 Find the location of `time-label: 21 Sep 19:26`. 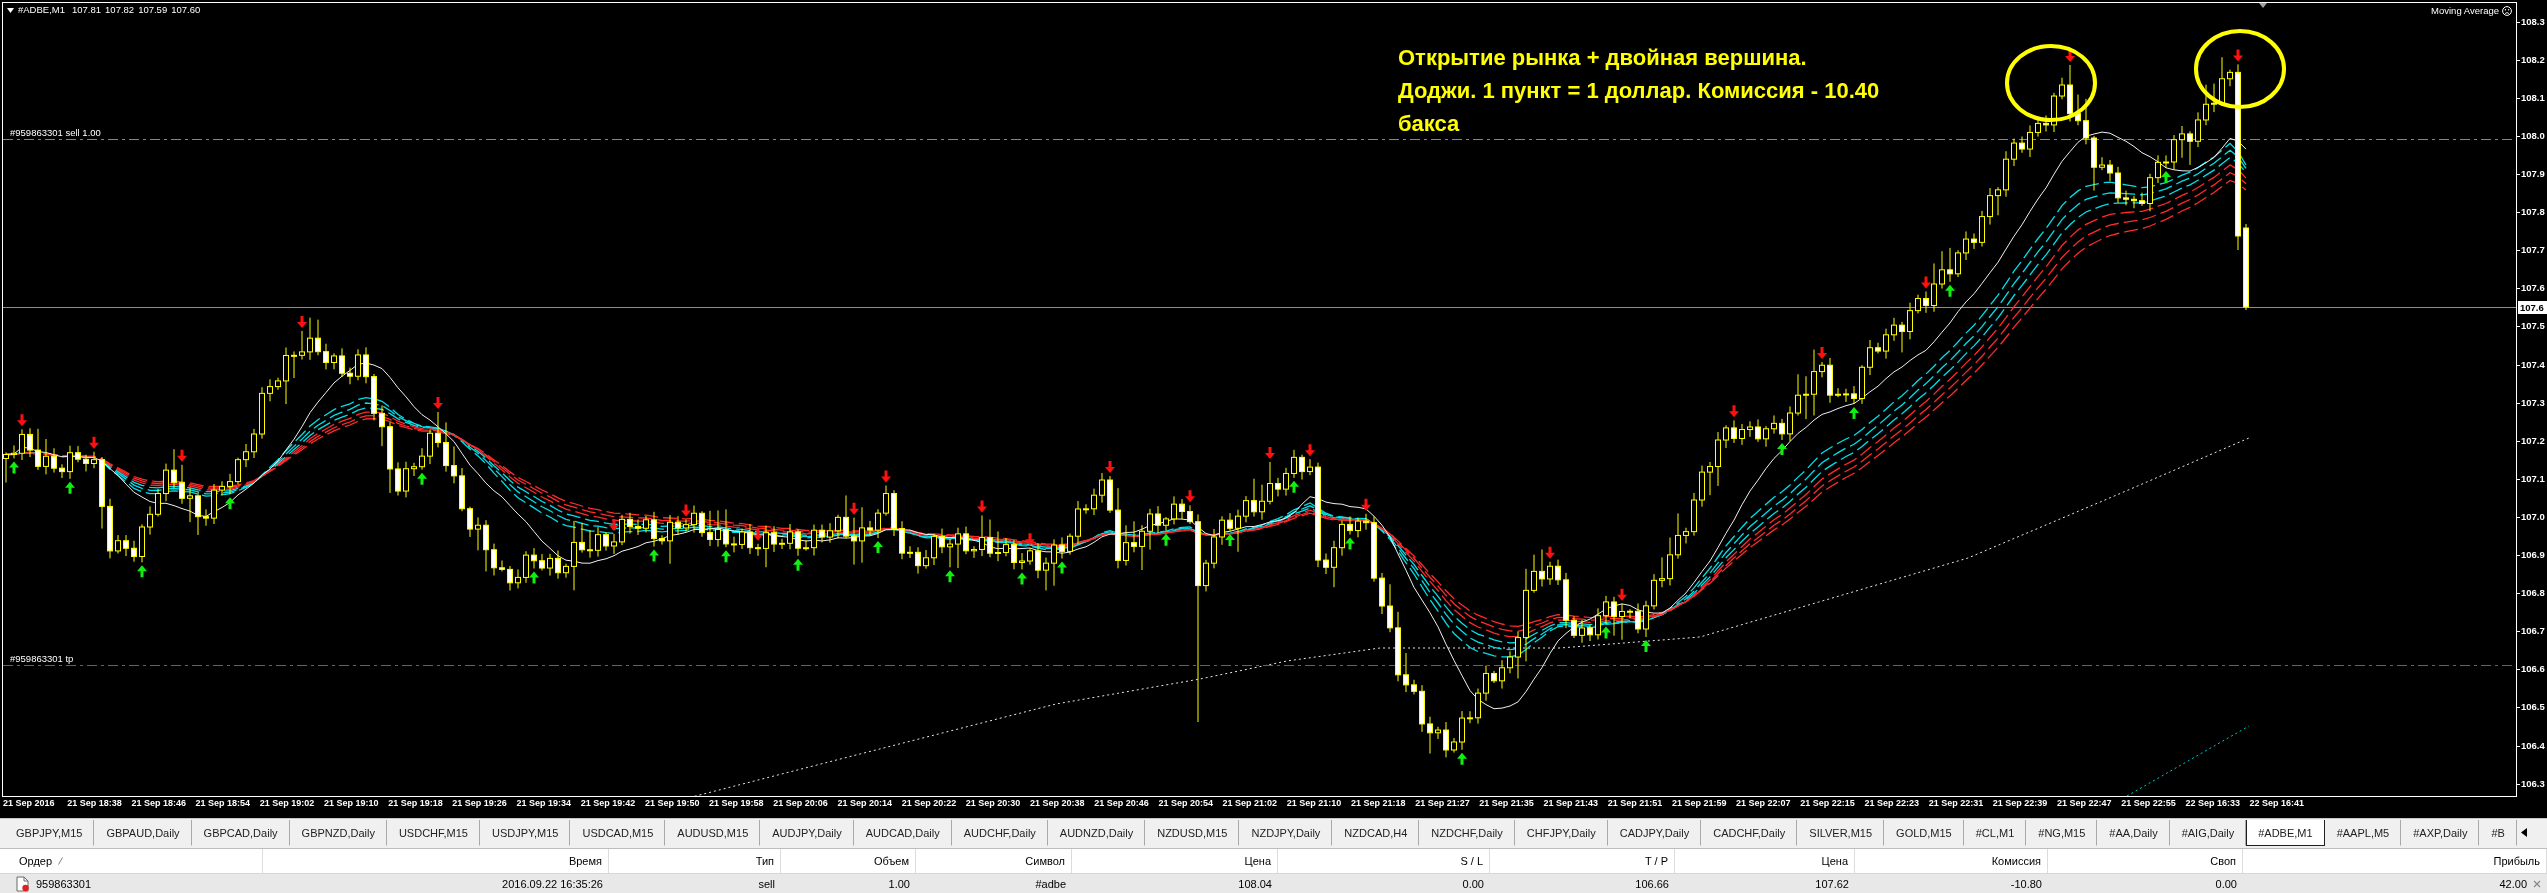

time-label: 21 Sep 19:26 is located at coordinates (480, 803).